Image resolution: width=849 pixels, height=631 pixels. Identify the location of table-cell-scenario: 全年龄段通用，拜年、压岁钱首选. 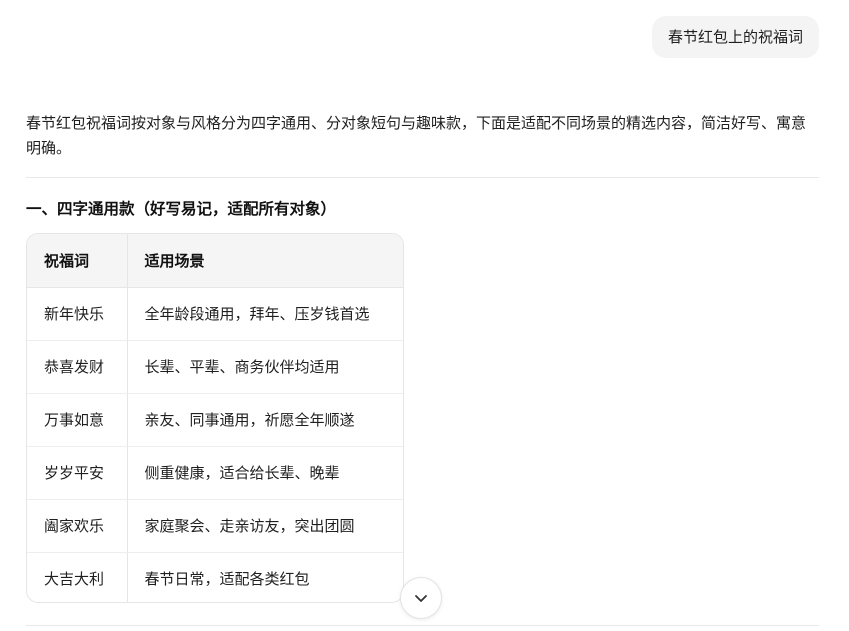
(264, 314).